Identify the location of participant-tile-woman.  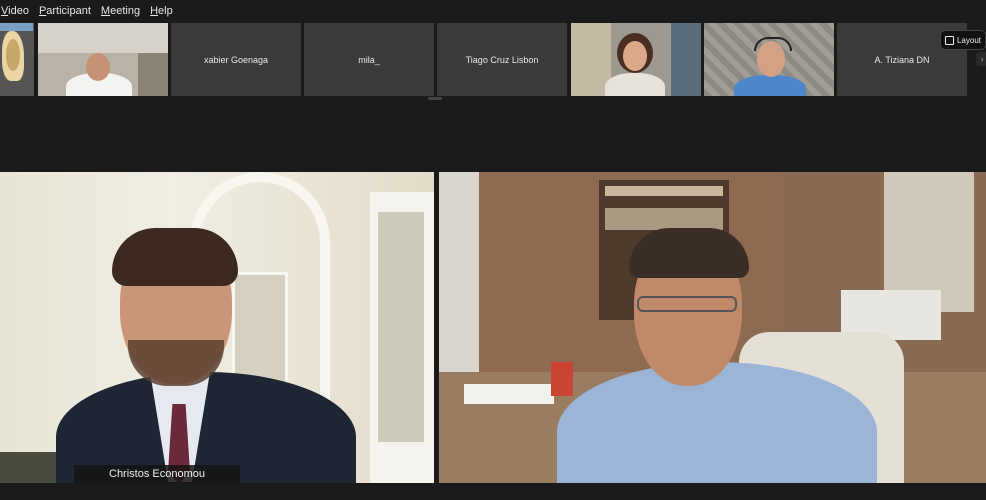
(636, 59).